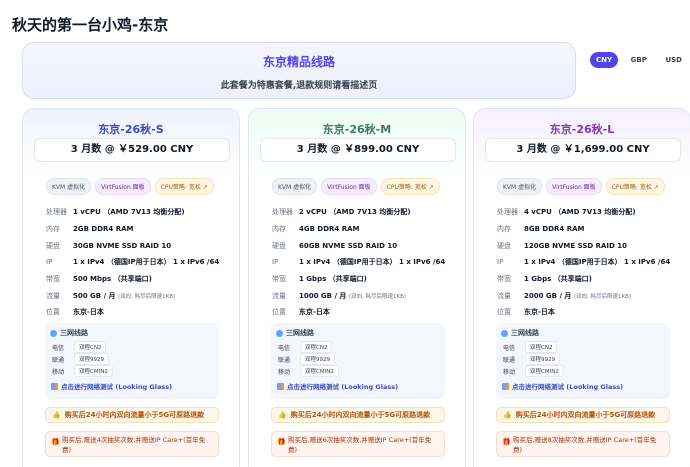 The image size is (690, 467). I want to click on network-title: 三网线路, so click(520, 333).